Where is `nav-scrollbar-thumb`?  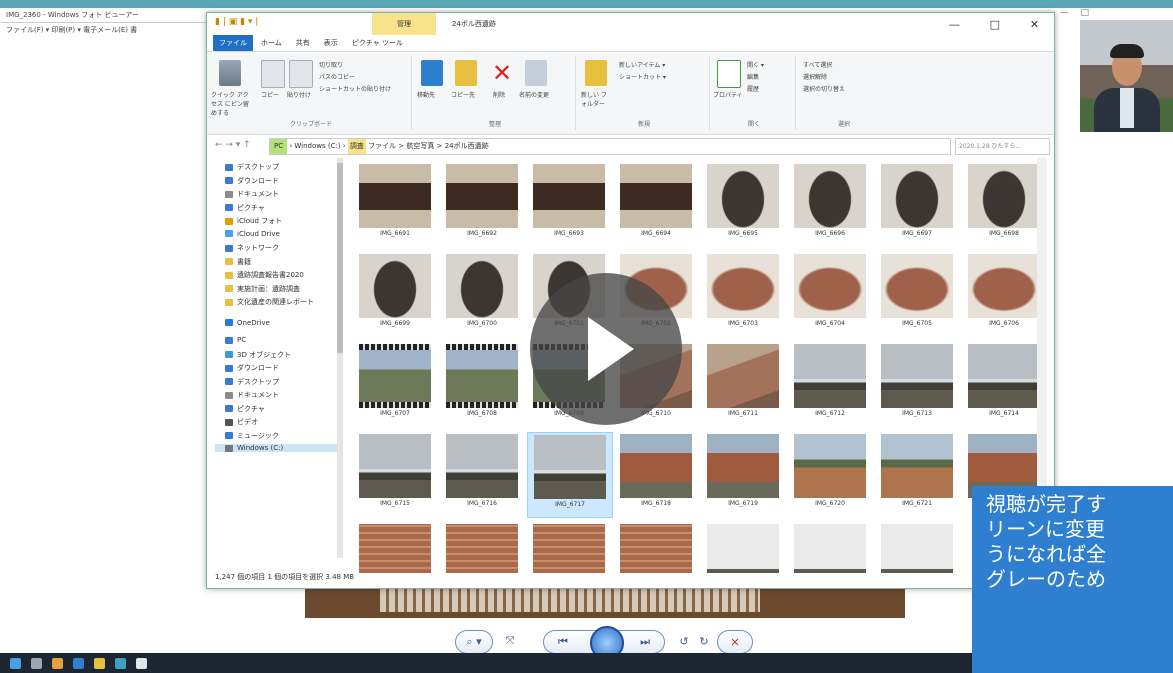
nav-scrollbar-thumb is located at coordinates (340, 258).